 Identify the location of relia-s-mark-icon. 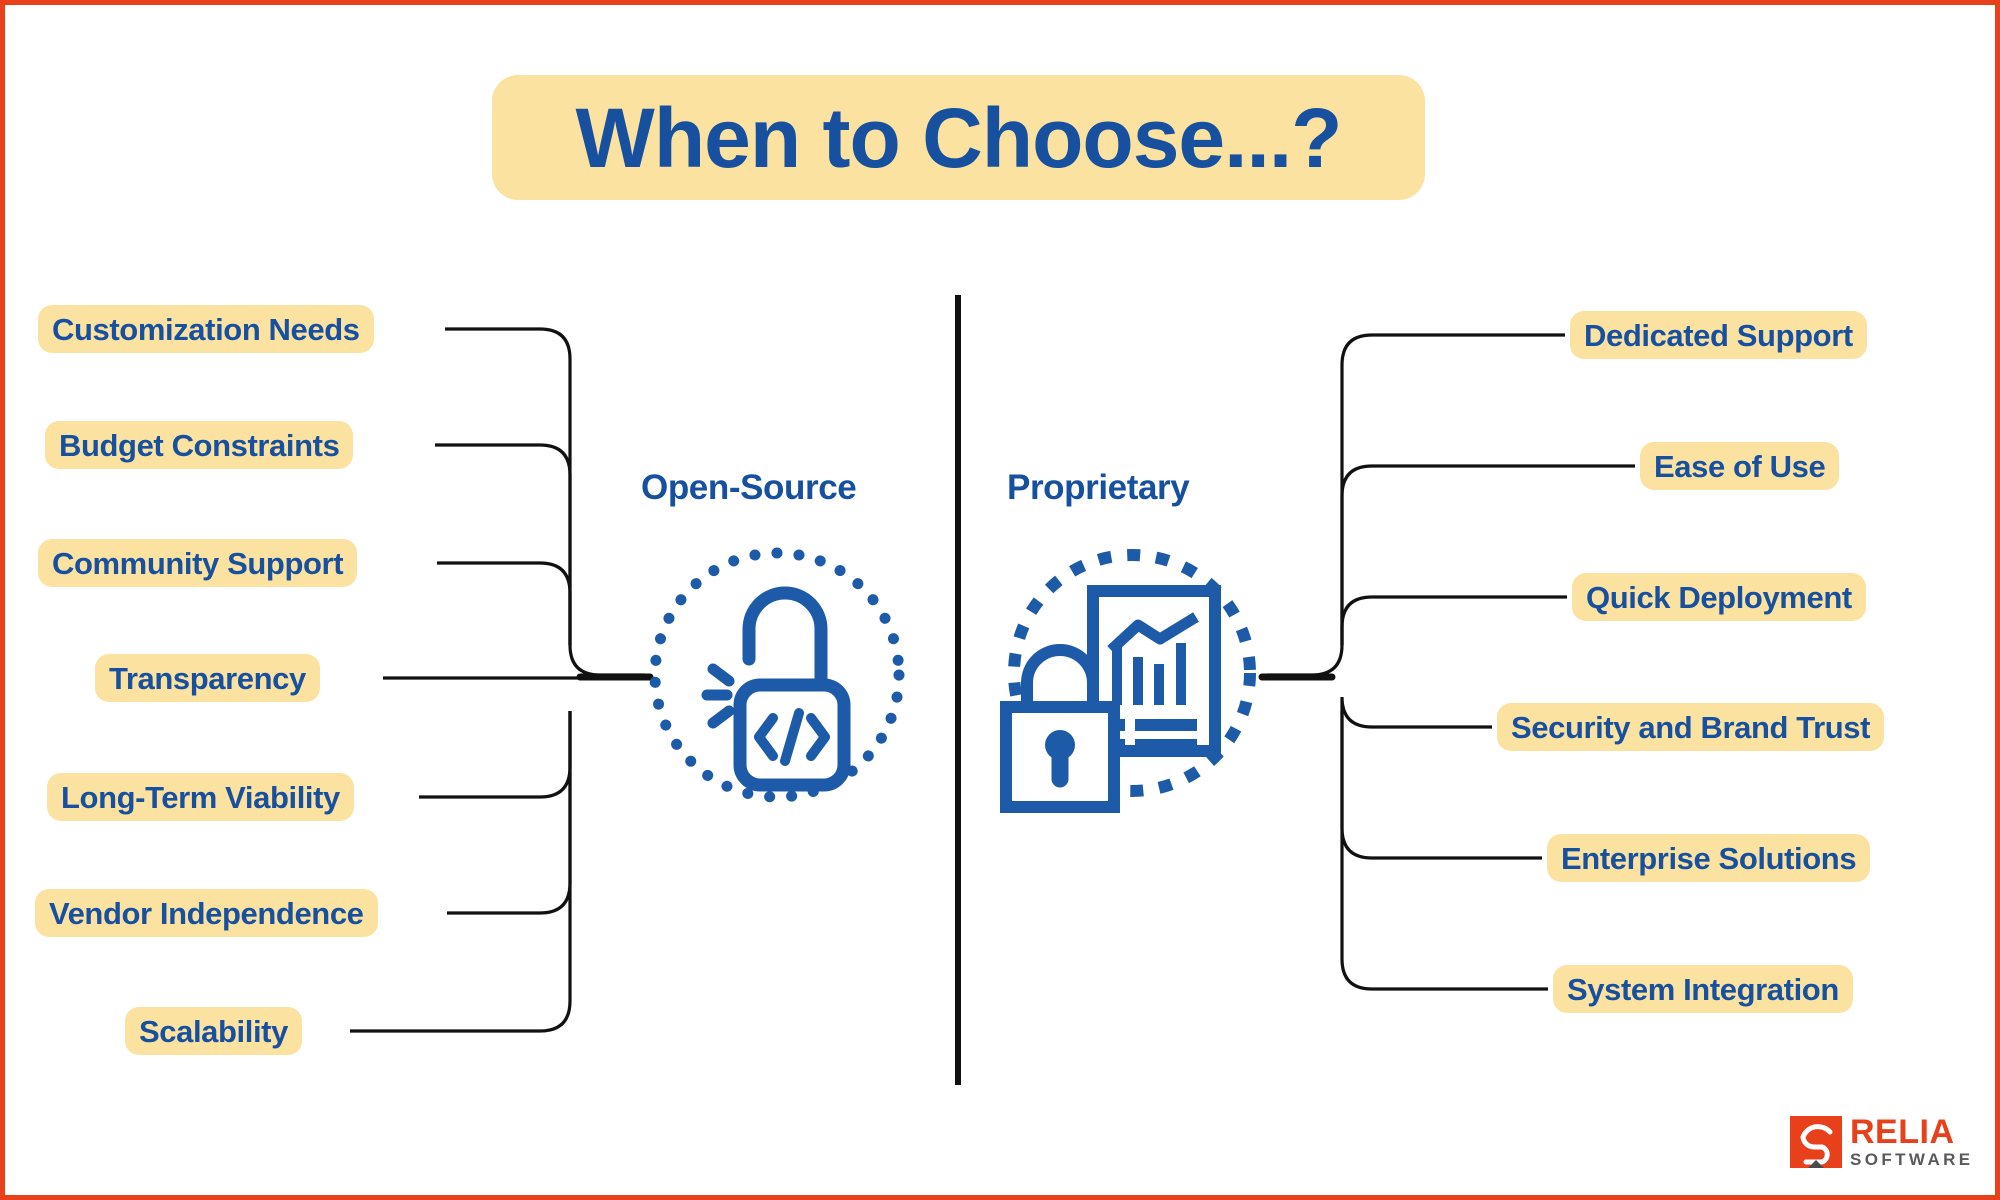
(1816, 1141).